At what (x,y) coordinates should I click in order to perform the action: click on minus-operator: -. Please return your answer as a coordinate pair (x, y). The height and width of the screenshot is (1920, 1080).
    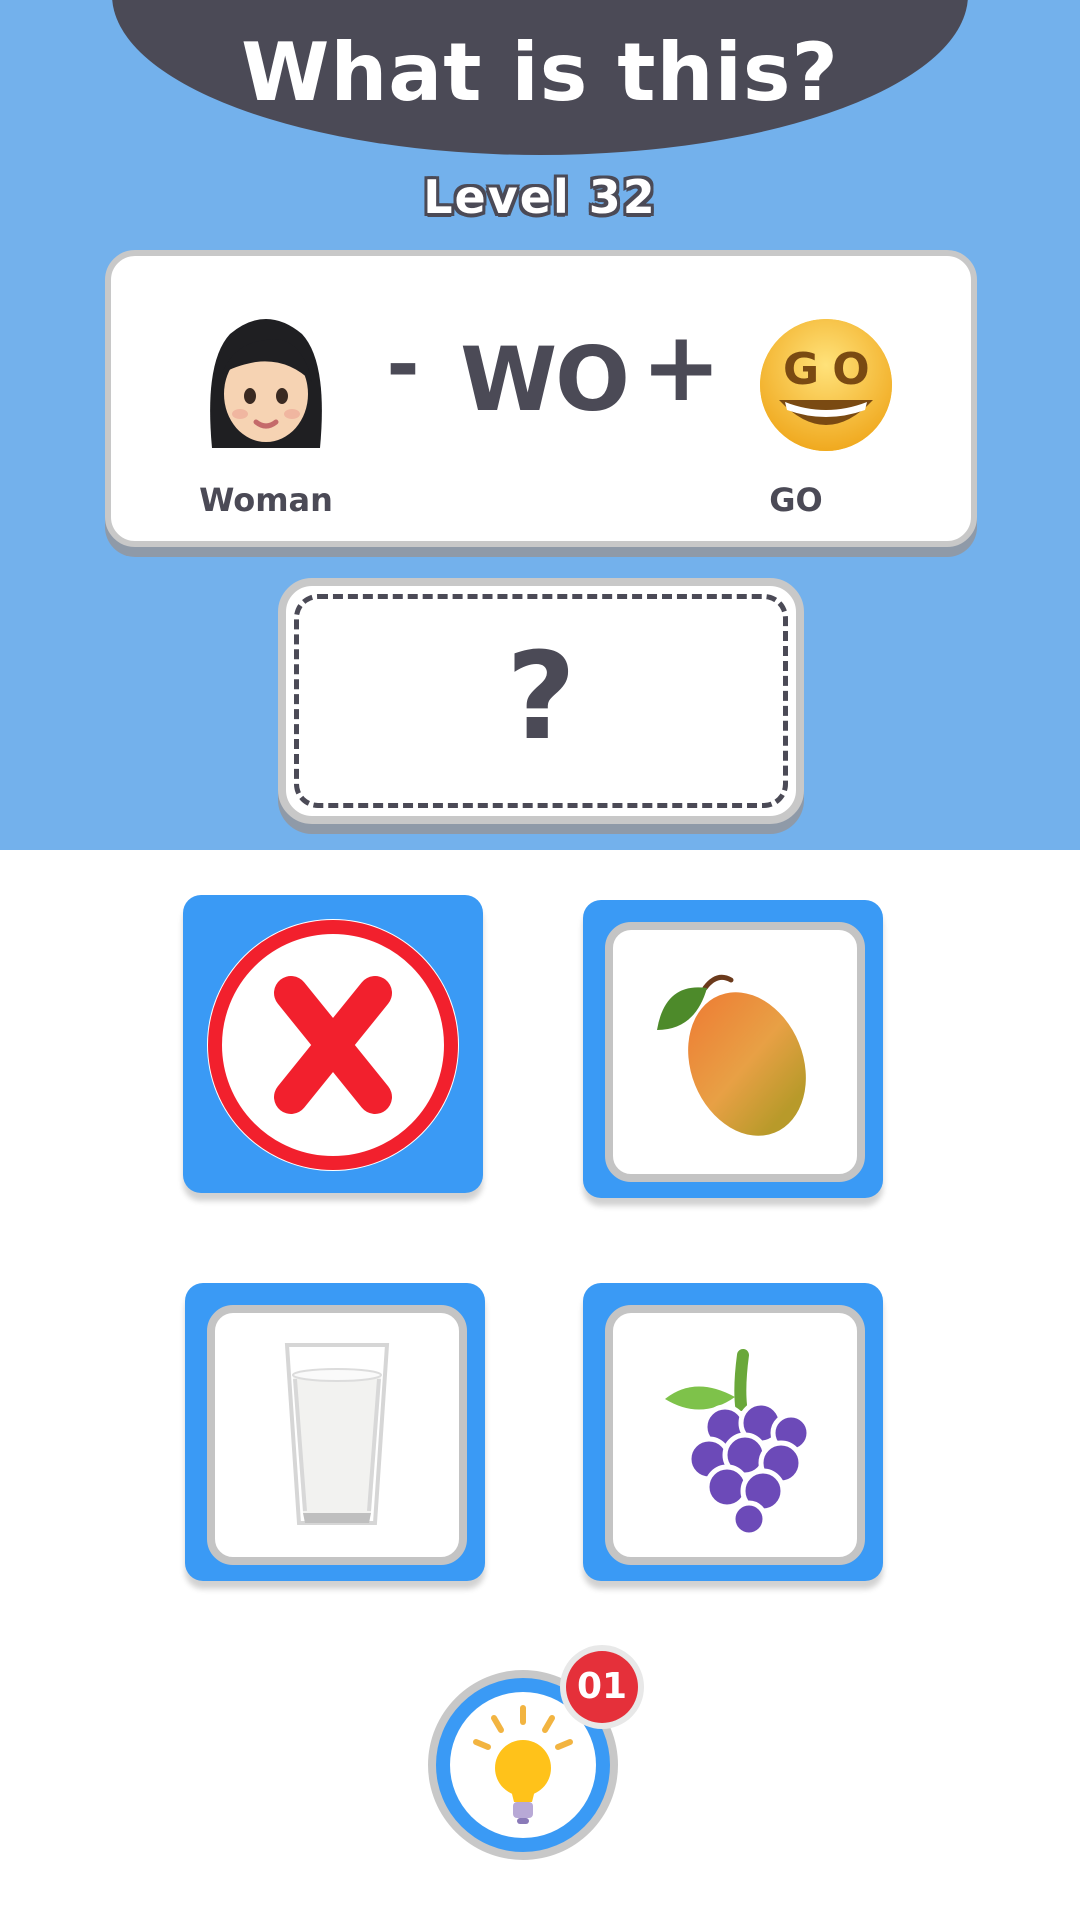
    Looking at the image, I should click on (403, 364).